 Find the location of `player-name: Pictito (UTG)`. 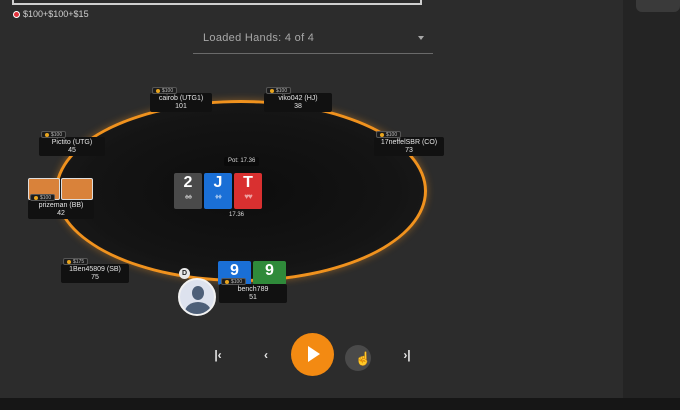

player-name: Pictito (UTG) is located at coordinates (72, 142).